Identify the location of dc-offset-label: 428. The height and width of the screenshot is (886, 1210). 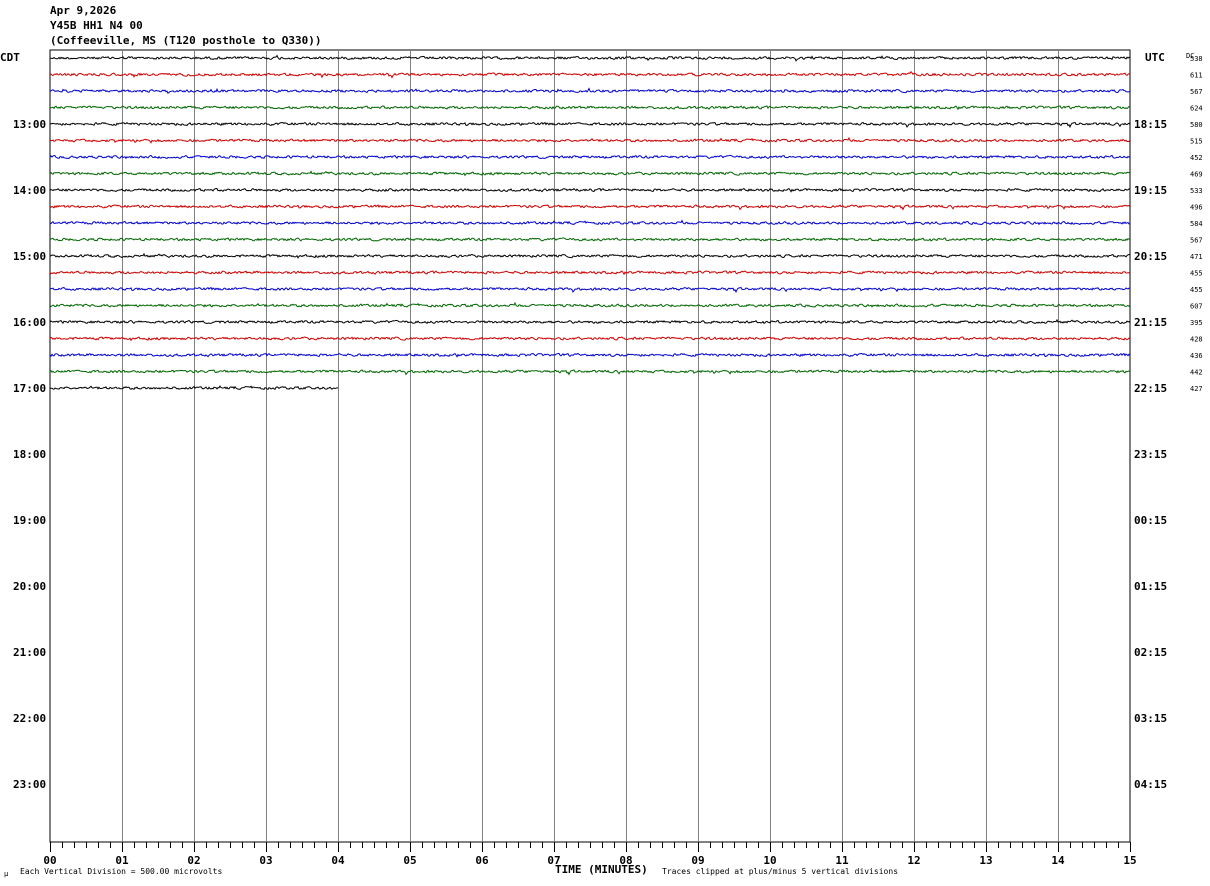
(1196, 340).